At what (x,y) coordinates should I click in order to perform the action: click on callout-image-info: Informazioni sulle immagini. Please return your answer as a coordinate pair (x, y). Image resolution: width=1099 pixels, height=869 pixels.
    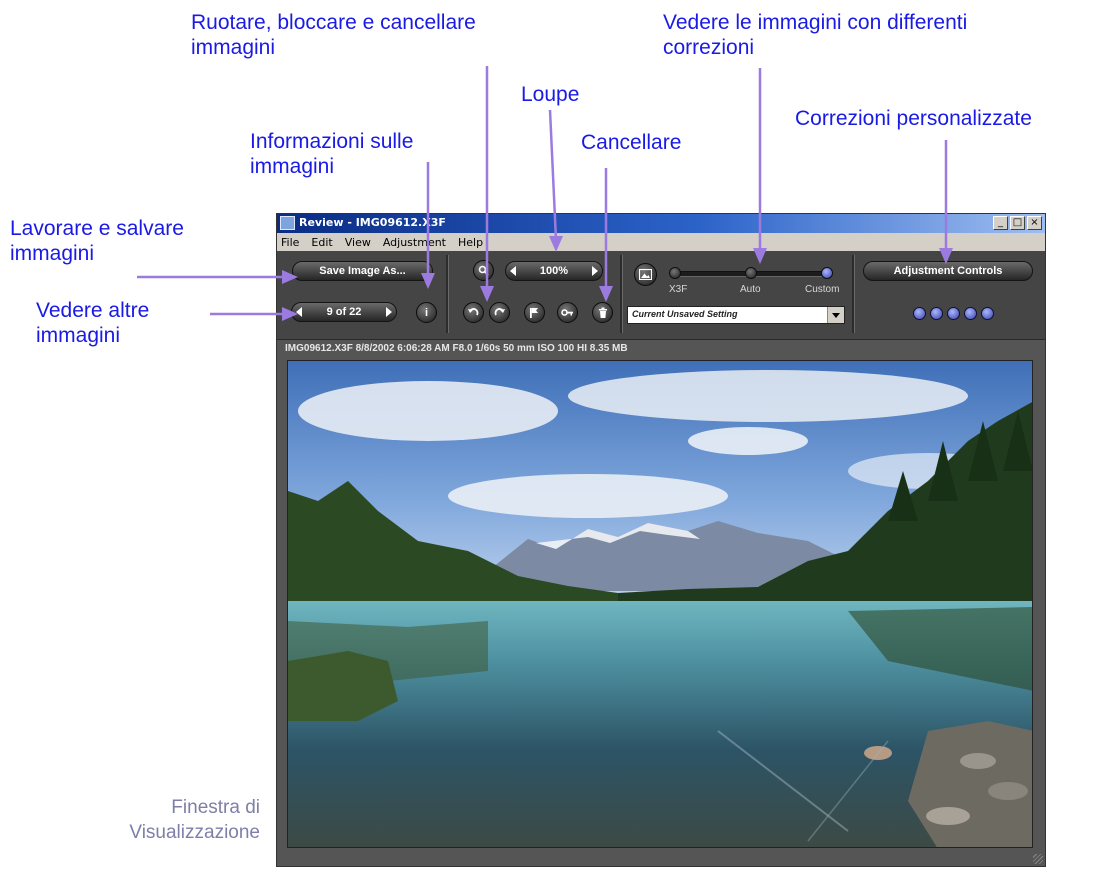
    Looking at the image, I should click on (332, 154).